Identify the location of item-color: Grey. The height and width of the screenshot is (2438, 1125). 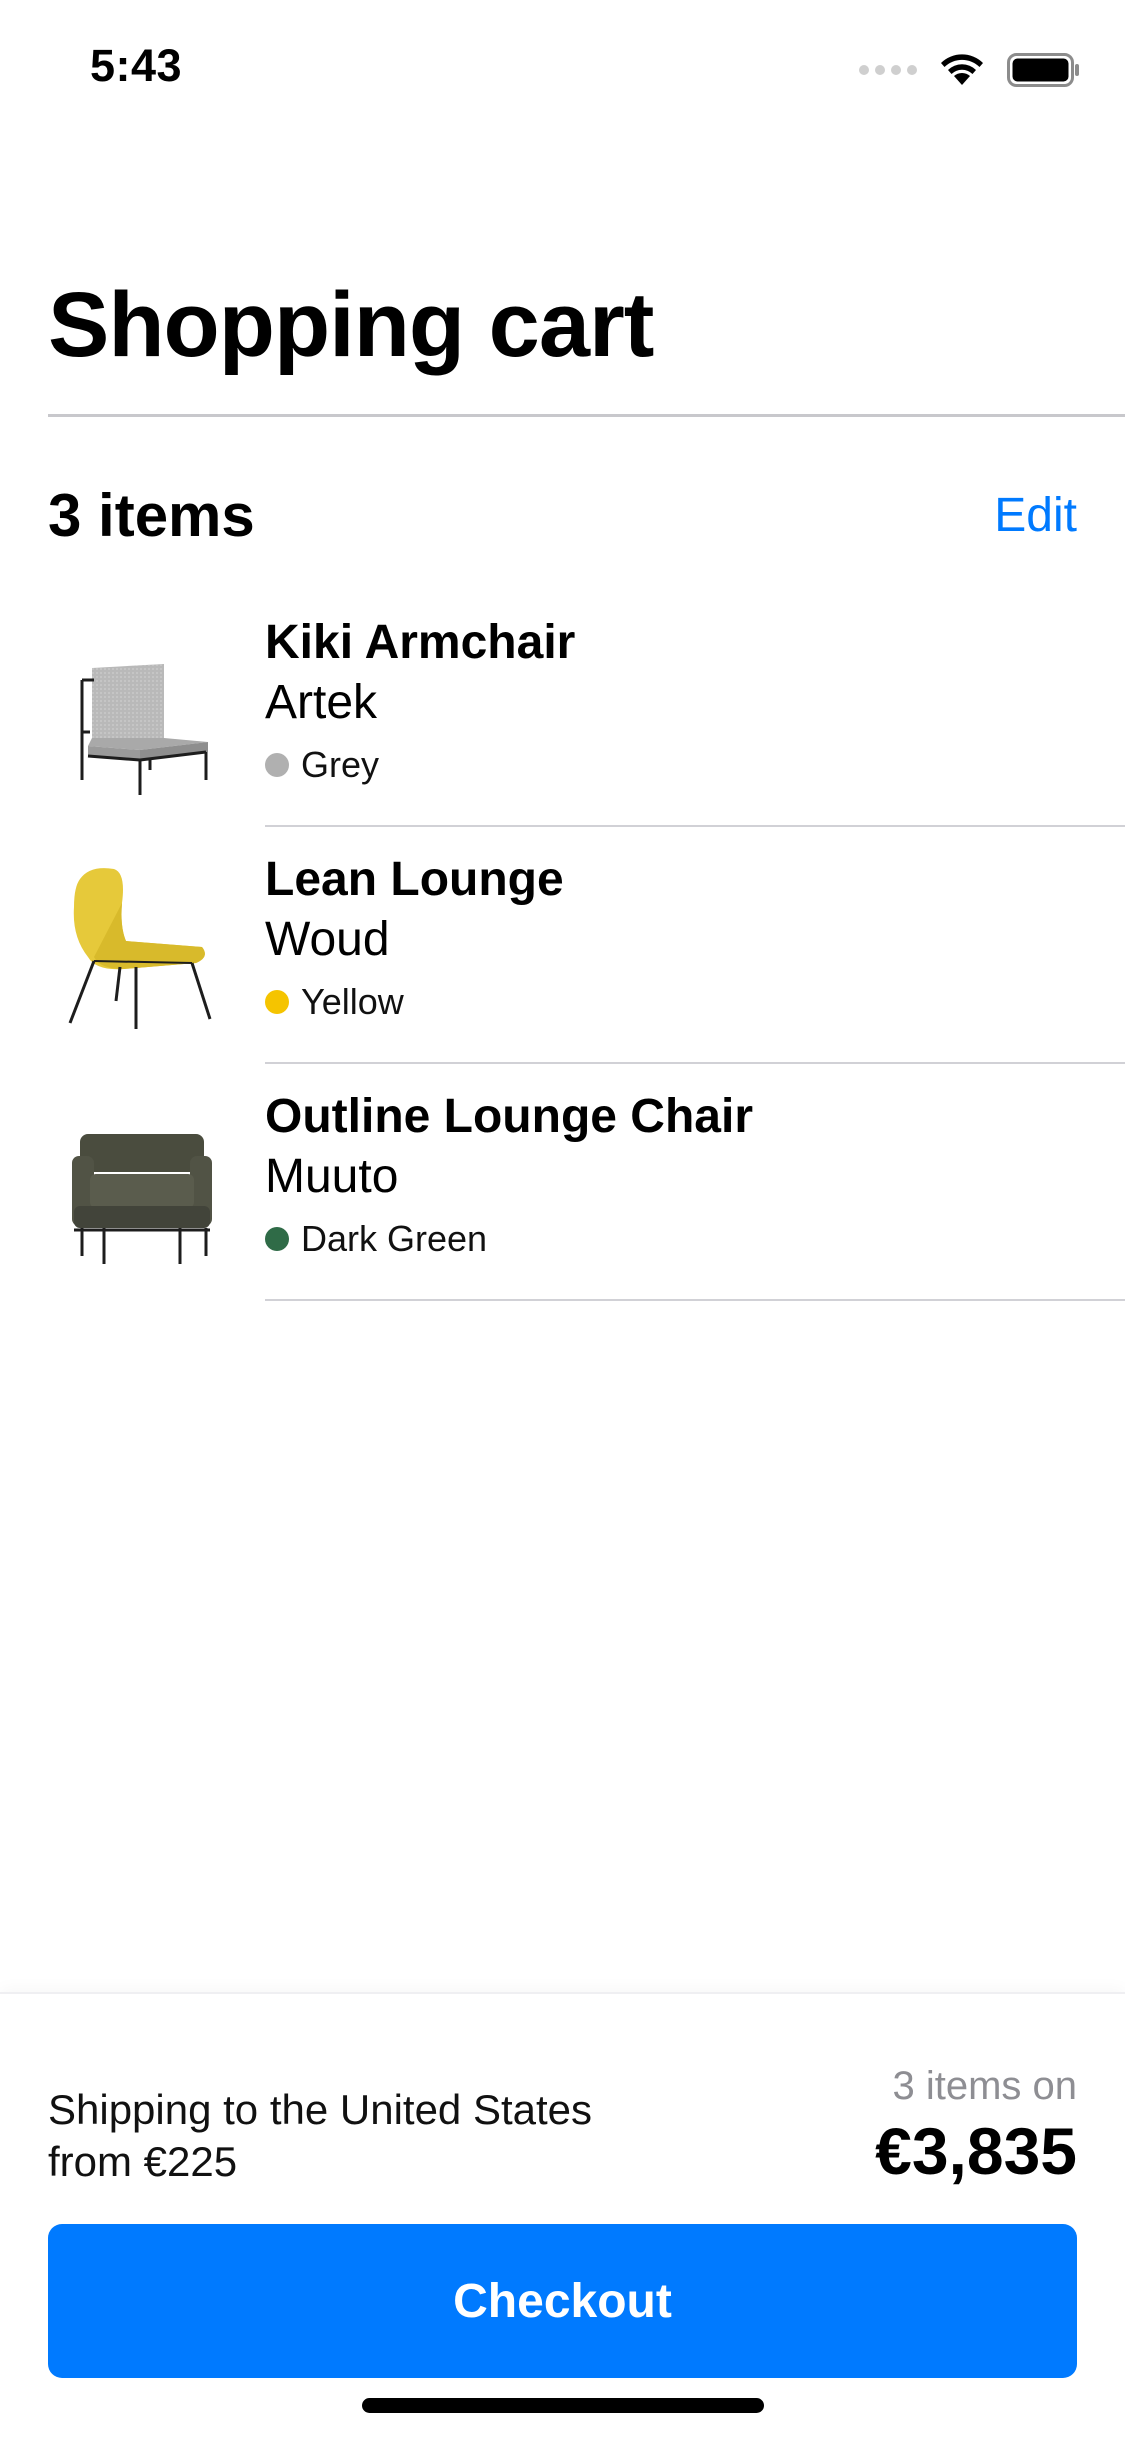
(420, 765).